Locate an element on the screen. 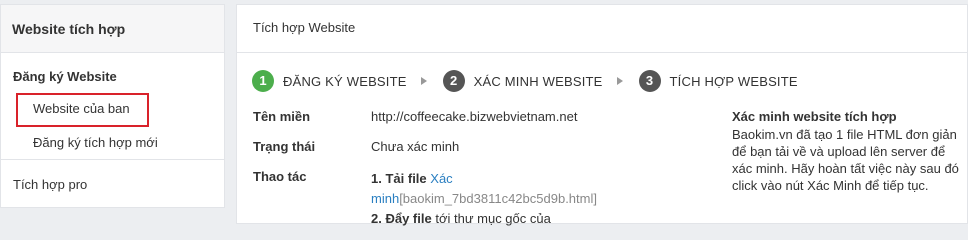 The height and width of the screenshot is (240, 968). step-2-label: XÁC MINH WEBSITE is located at coordinates (538, 81).